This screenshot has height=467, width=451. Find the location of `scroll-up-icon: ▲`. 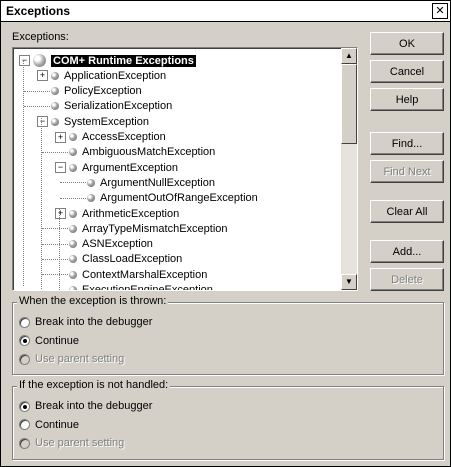

scroll-up-icon: ▲ is located at coordinates (349, 56).